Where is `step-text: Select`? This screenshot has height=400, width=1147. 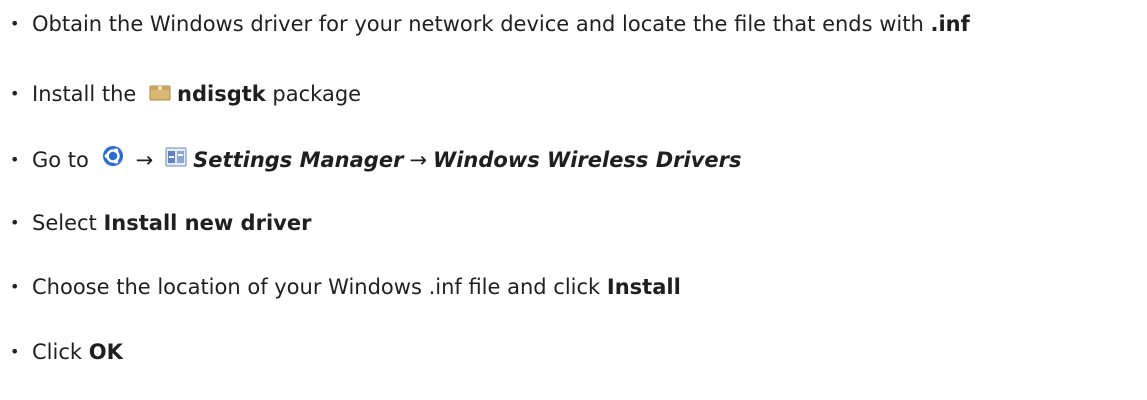
step-text: Select is located at coordinates (68, 223).